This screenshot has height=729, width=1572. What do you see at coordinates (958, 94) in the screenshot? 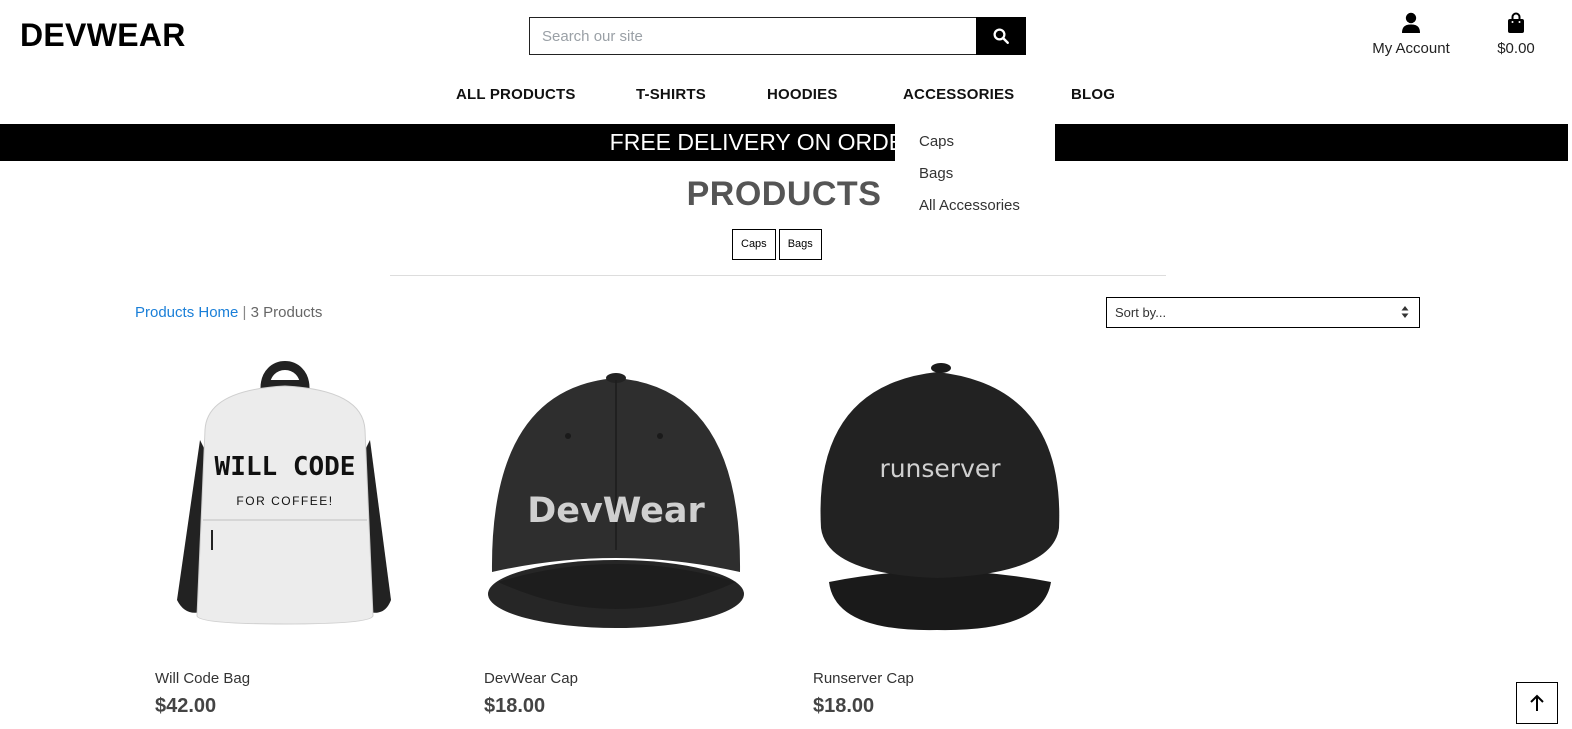
I see `nav-accessories: ACCESSORIES` at bounding box center [958, 94].